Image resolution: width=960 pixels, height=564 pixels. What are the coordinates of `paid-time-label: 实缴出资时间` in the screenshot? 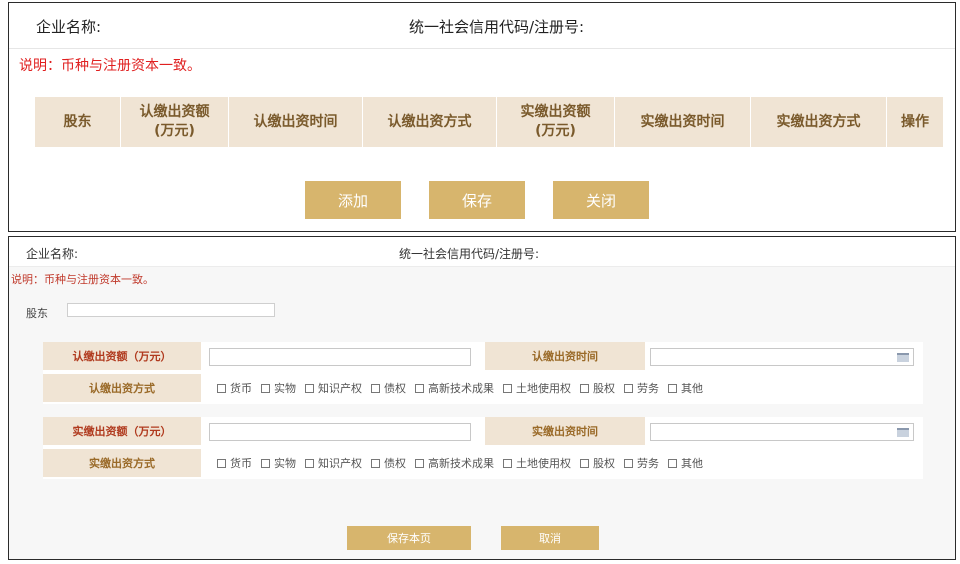 It's located at (565, 431).